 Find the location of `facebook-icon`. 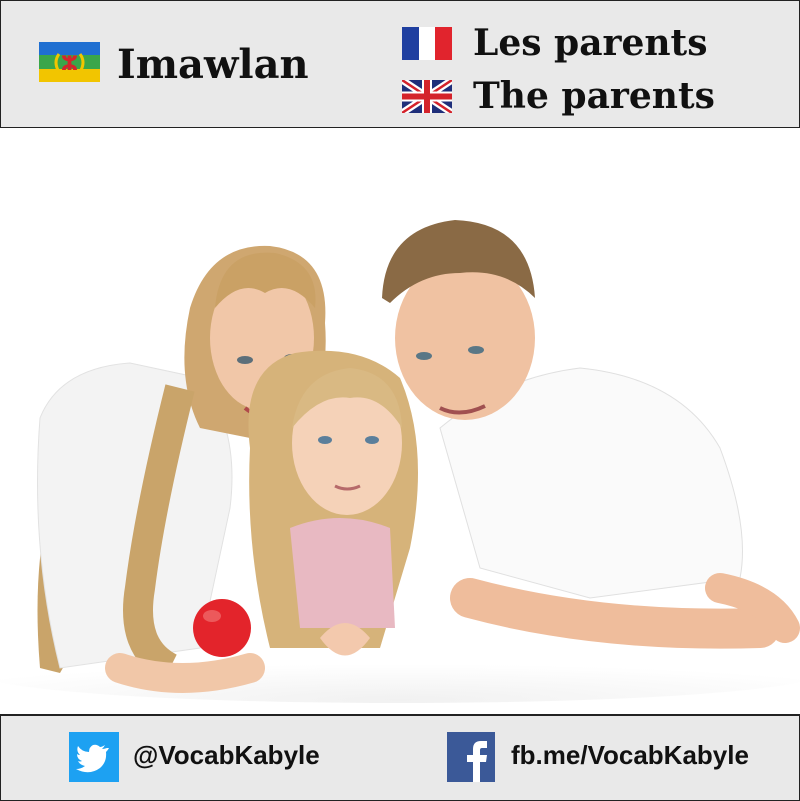

facebook-icon is located at coordinates (471, 757).